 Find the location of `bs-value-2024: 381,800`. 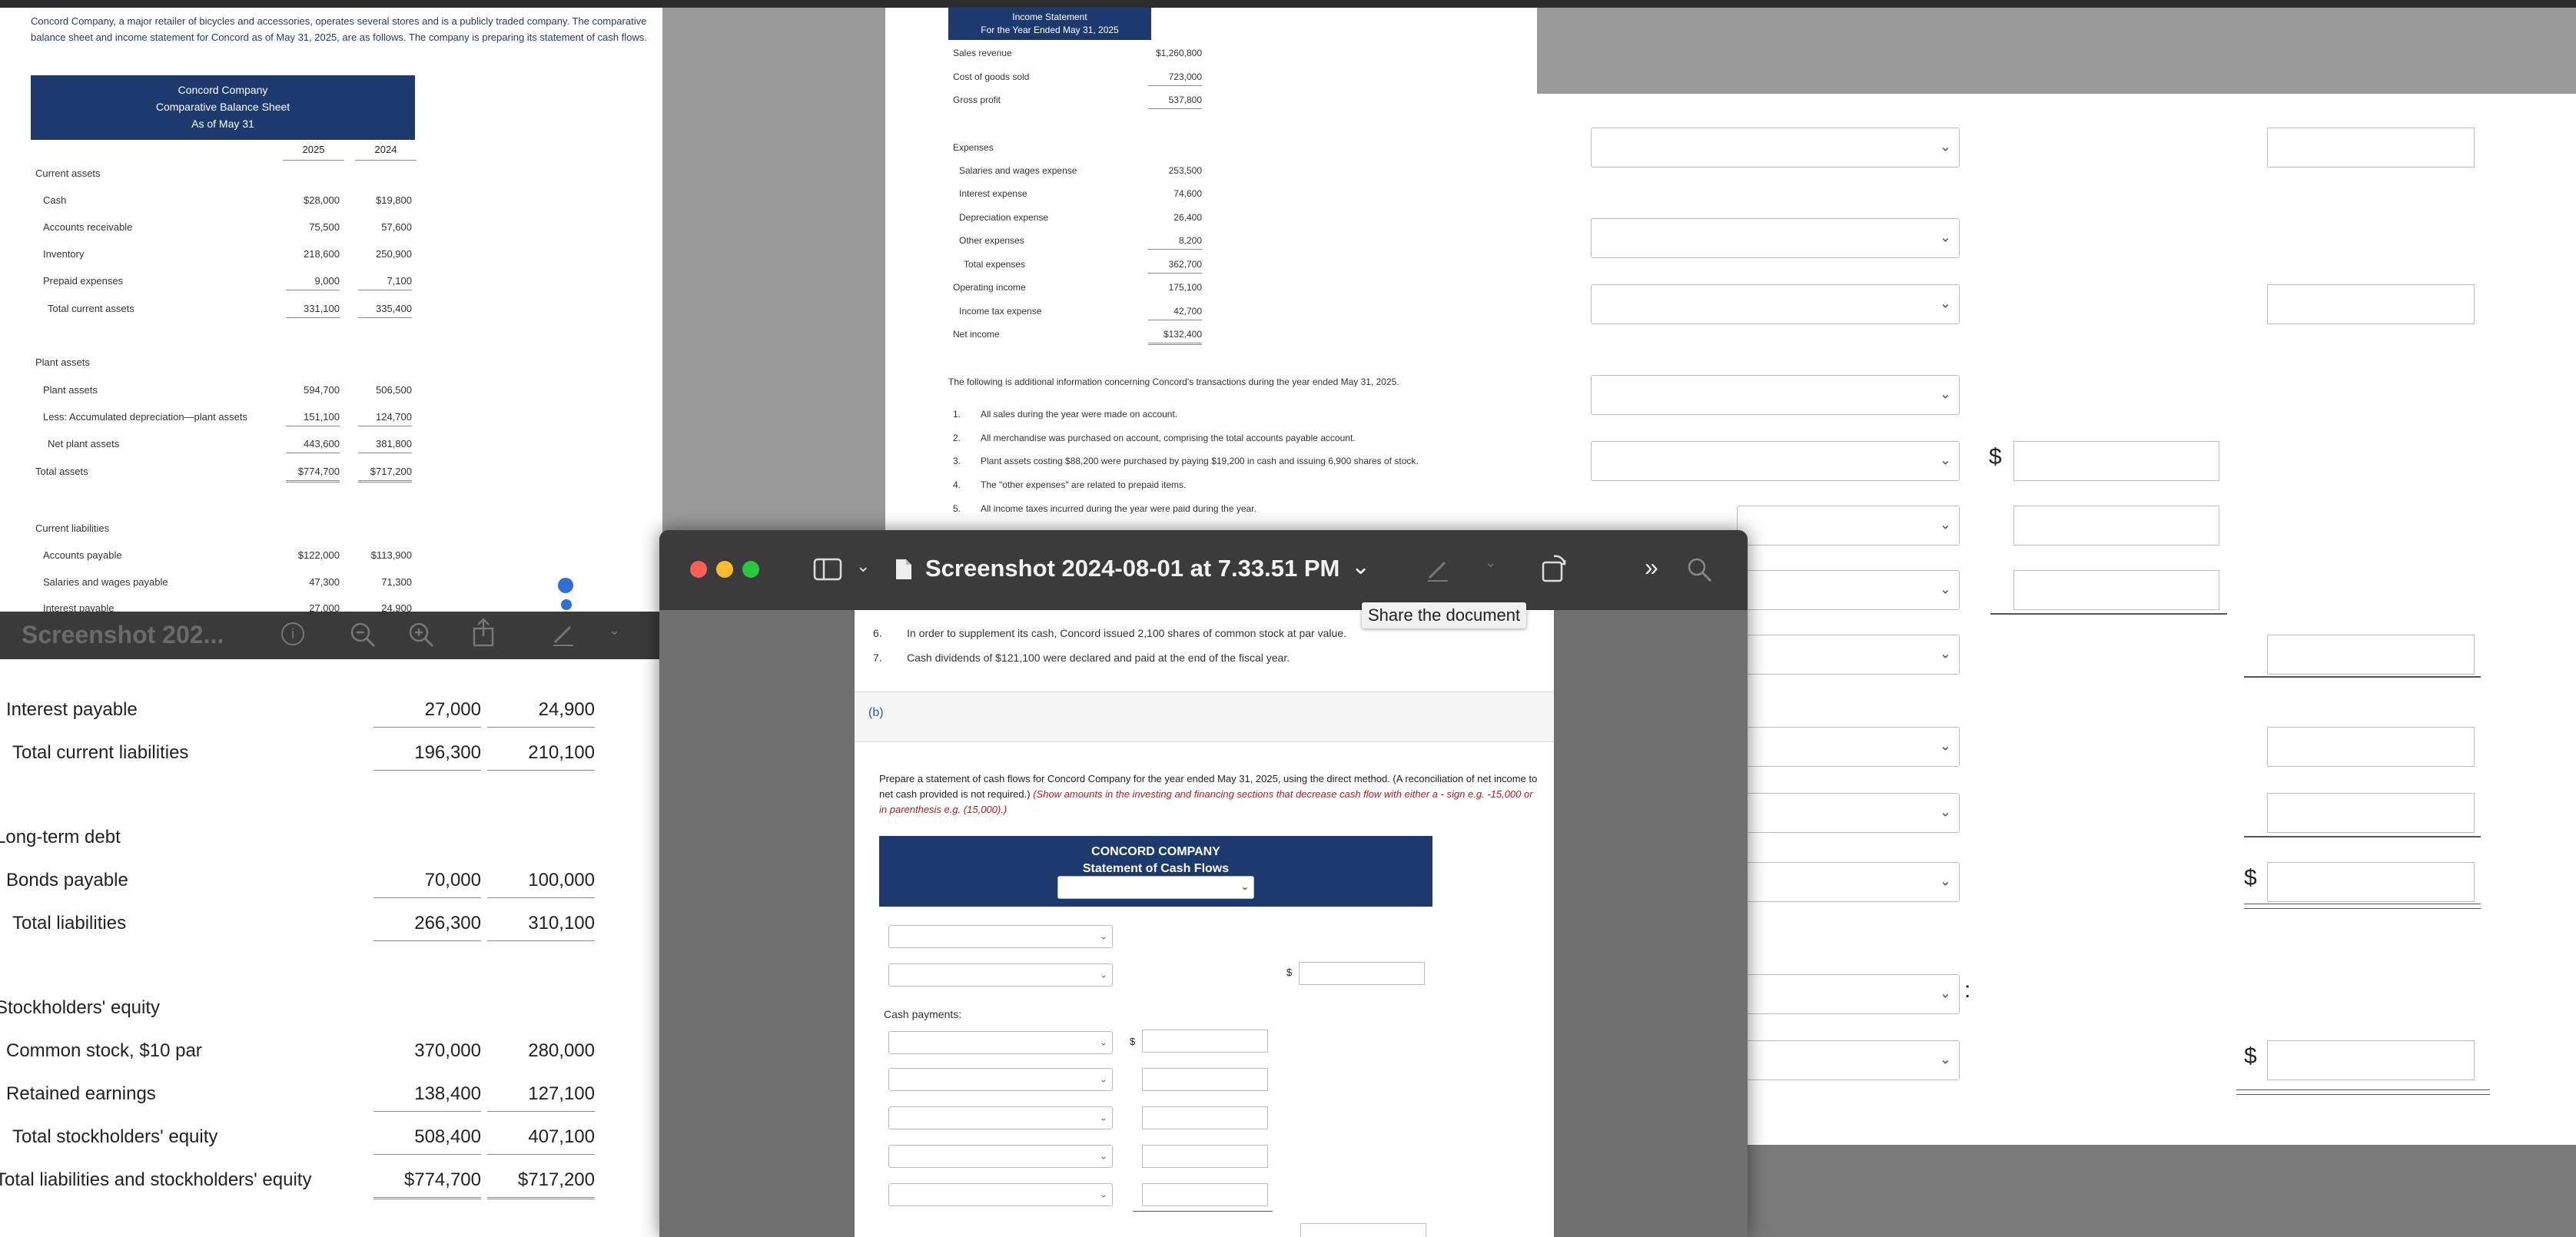

bs-value-2024: 381,800 is located at coordinates (385, 445).